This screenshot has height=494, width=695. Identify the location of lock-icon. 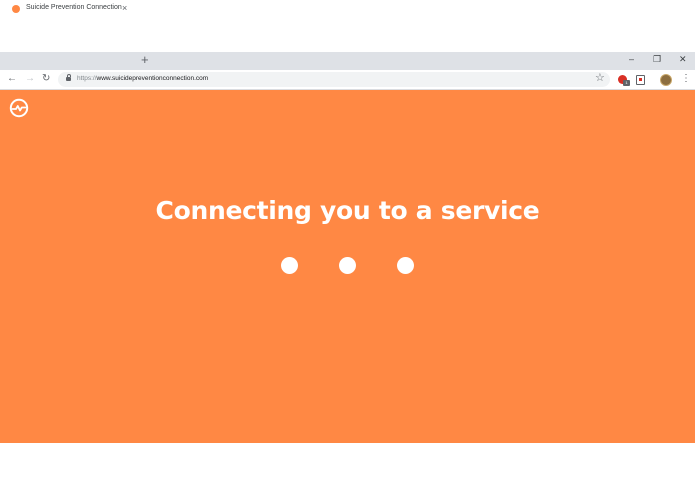
(68, 77).